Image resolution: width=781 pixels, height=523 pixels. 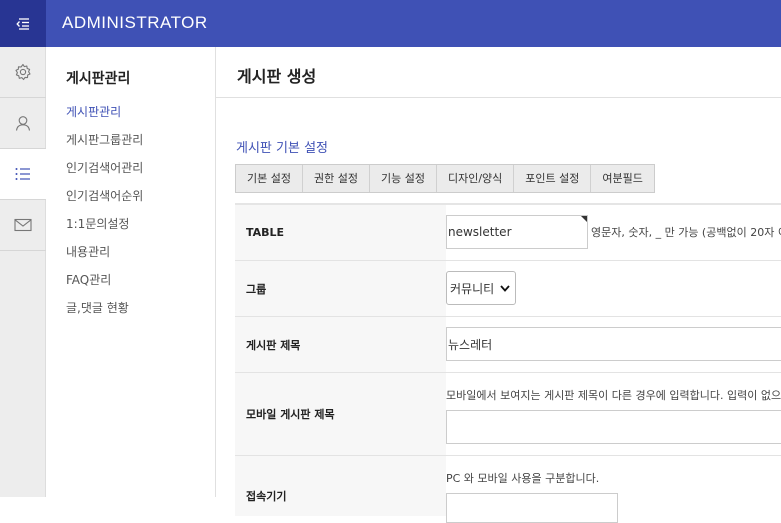 What do you see at coordinates (476, 178) in the screenshot?
I see `tab-design: 디자인/양식` at bounding box center [476, 178].